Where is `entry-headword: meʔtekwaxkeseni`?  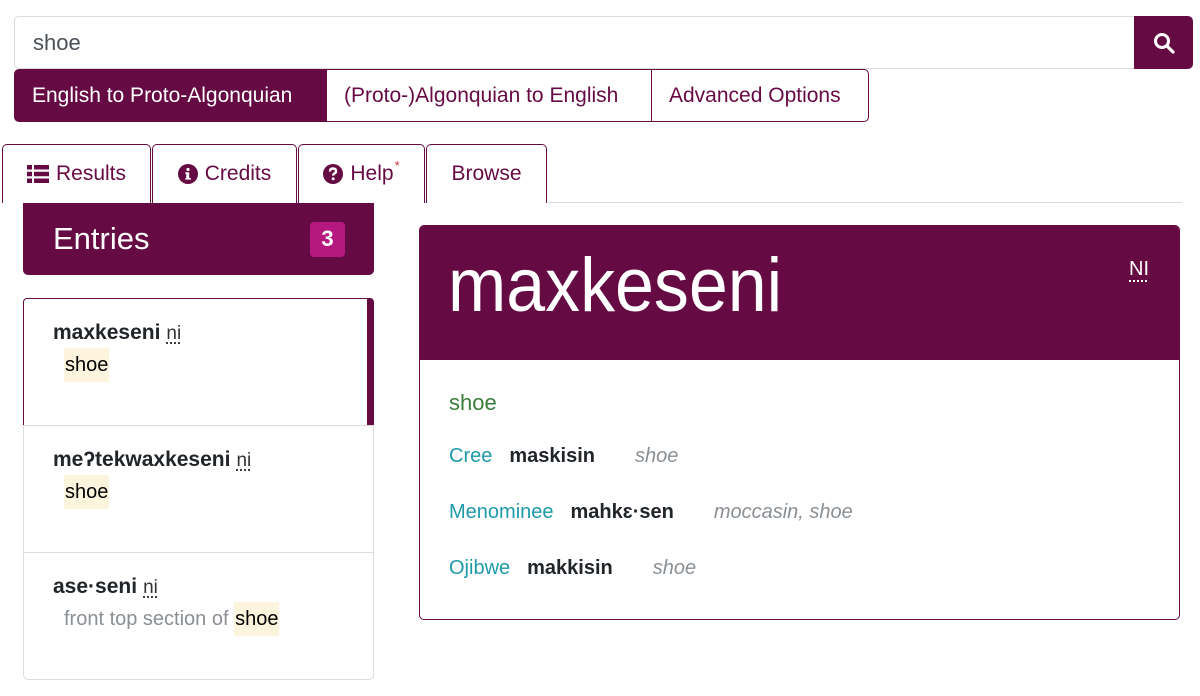 entry-headword: meʔtekwaxkeseni is located at coordinates (142, 459).